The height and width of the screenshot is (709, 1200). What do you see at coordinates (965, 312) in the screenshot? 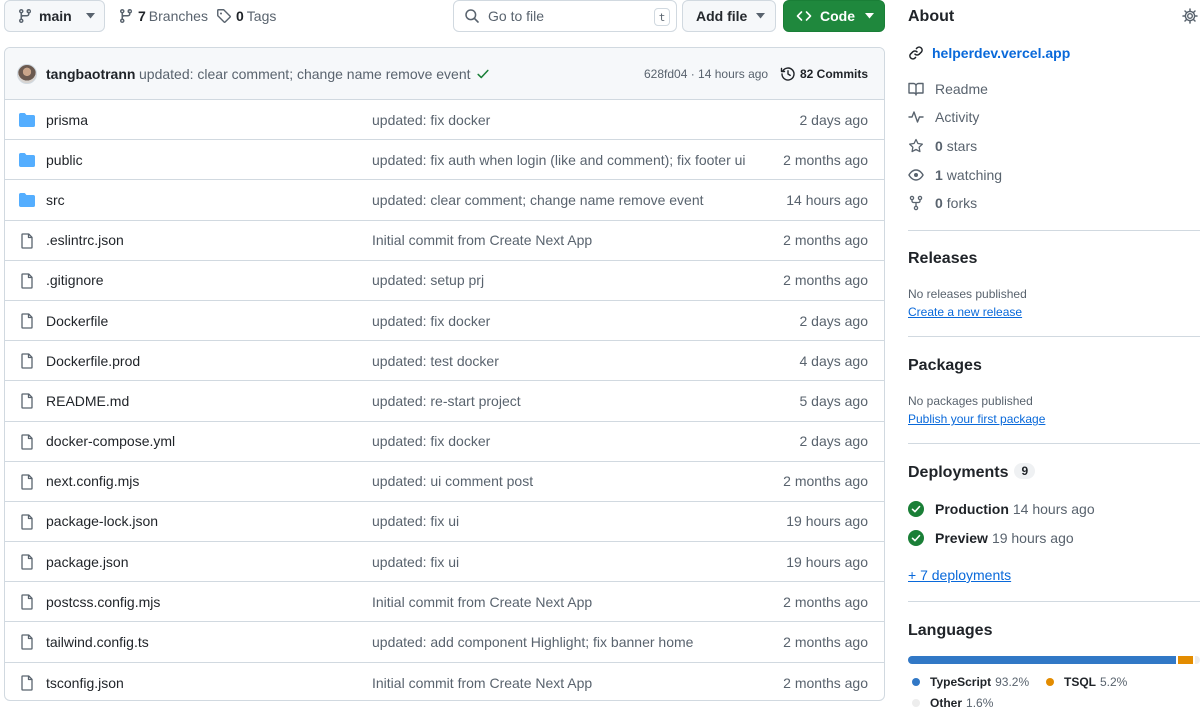
I see `create-release-link: Create a new release` at bounding box center [965, 312].